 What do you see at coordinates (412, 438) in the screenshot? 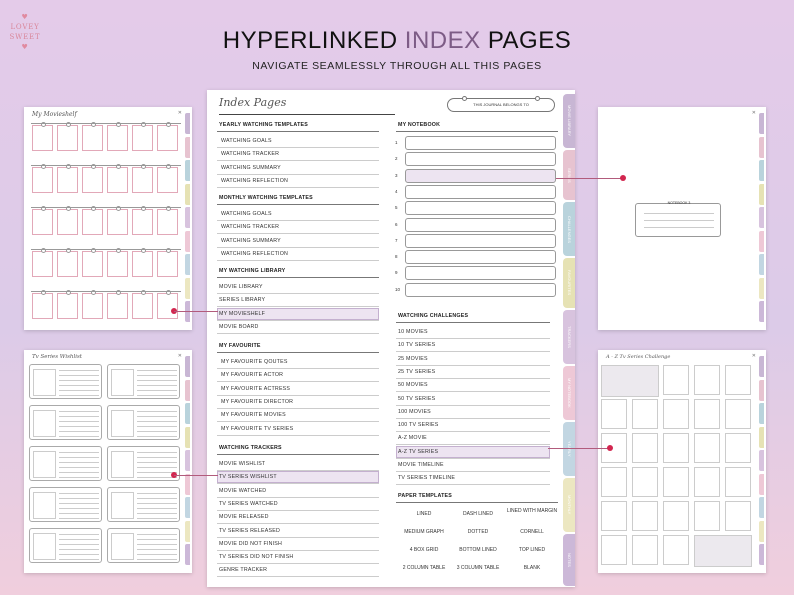
I see `index-link: A-Z MOVIE` at bounding box center [412, 438].